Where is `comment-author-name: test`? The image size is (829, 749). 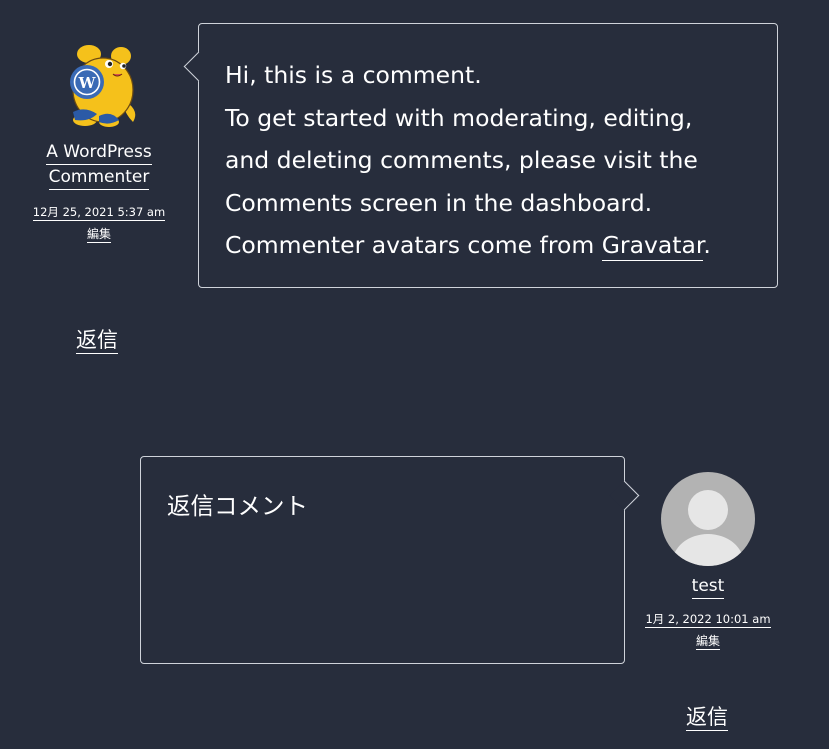 comment-author-name: test is located at coordinates (708, 586).